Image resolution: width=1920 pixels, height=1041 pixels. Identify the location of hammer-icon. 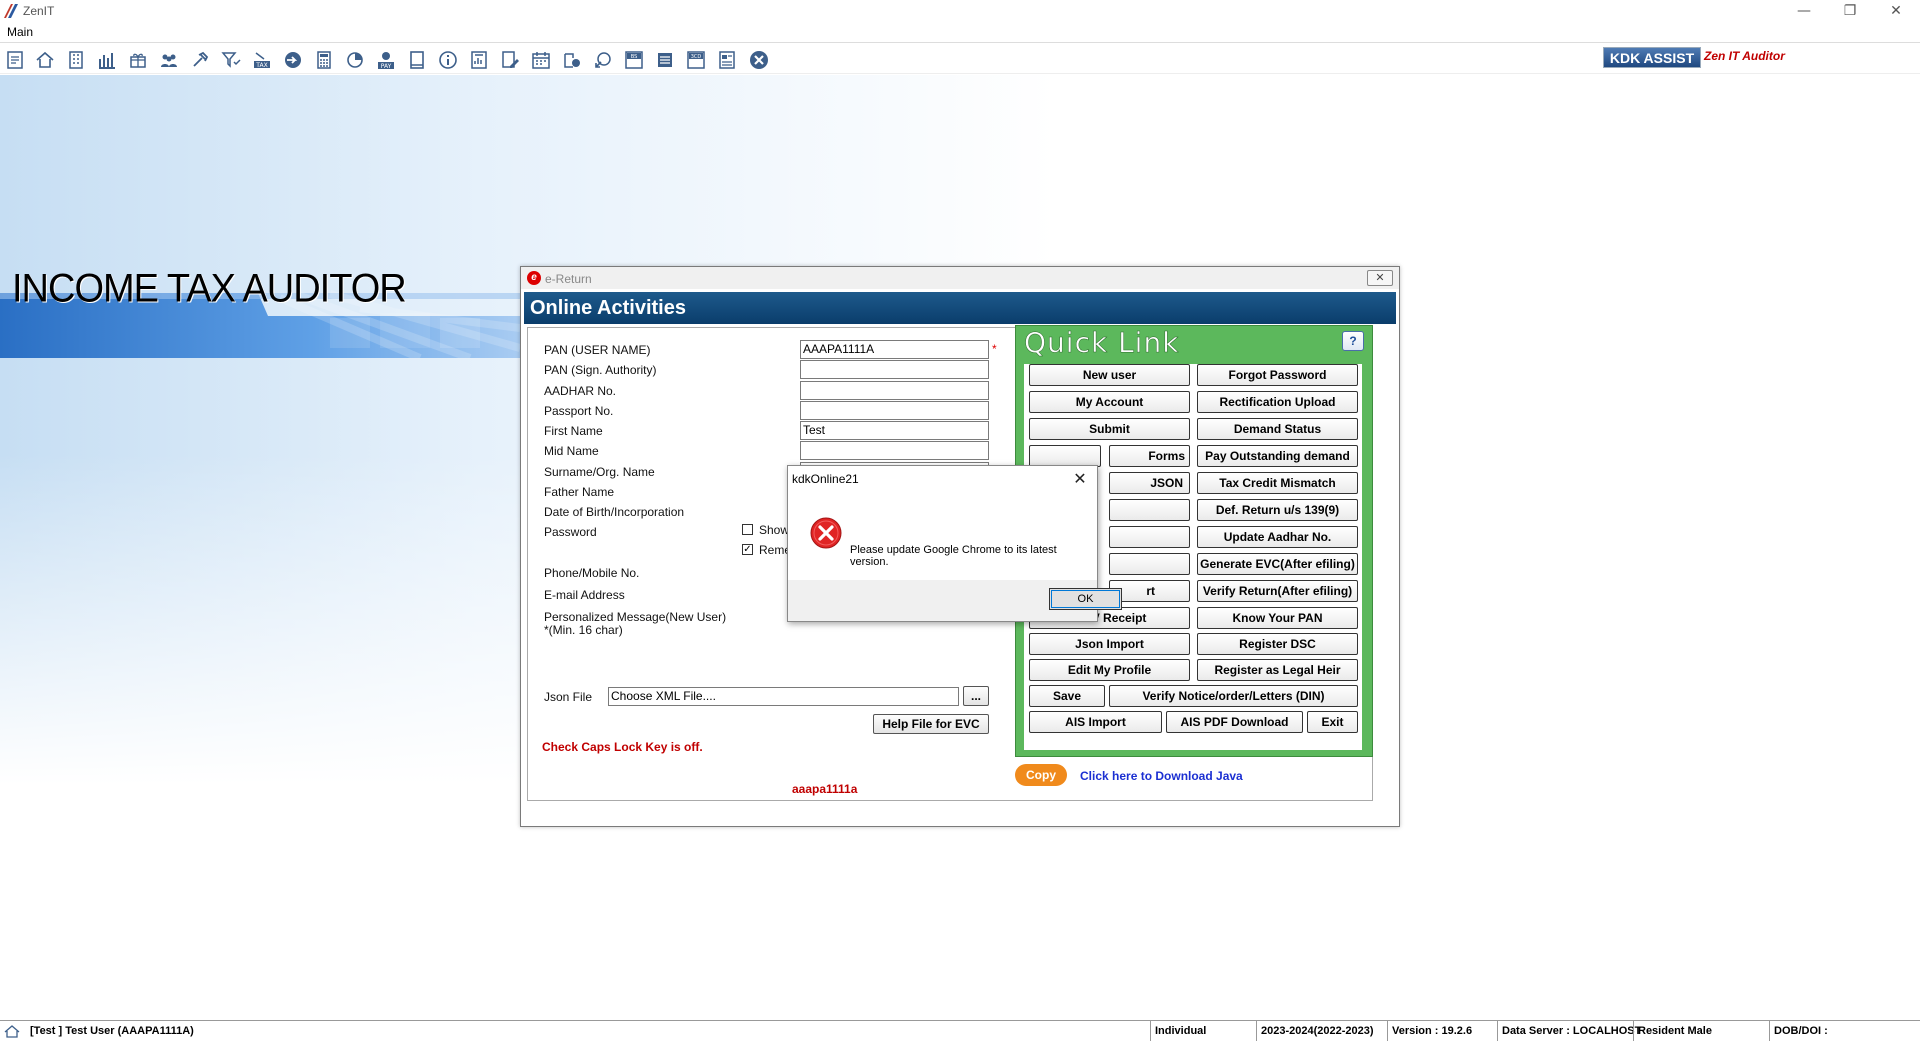
(200, 60).